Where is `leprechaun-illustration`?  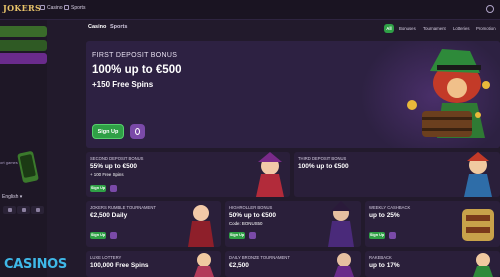
leprechaun-illustration is located at coordinates (448, 93).